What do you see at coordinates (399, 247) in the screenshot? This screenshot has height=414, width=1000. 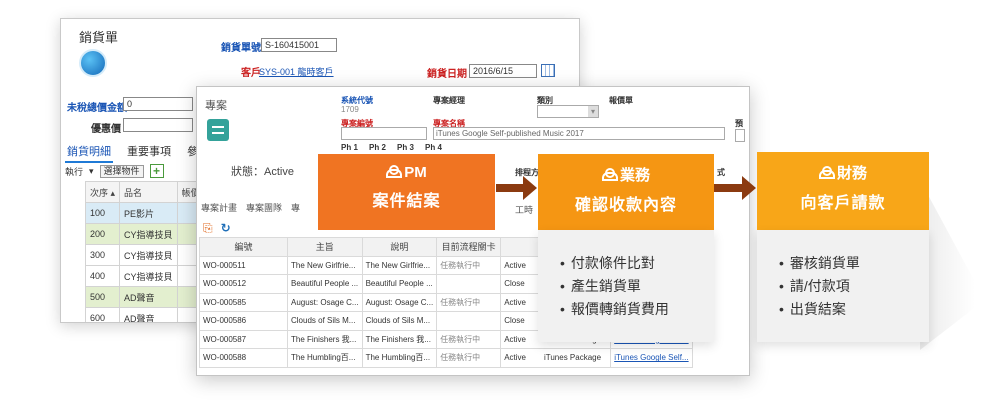 I see `col-desc: 說明` at bounding box center [399, 247].